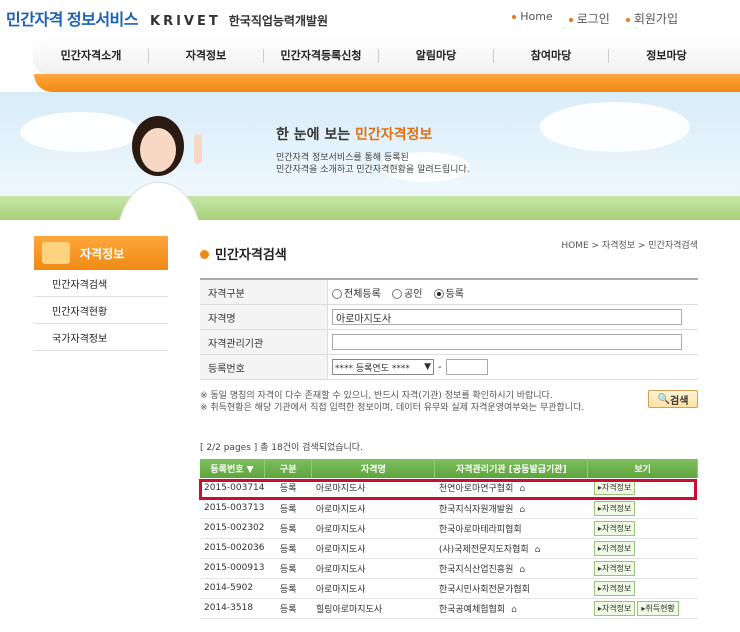 Image resolution: width=740 pixels, height=632 pixels. What do you see at coordinates (466, 367) in the screenshot?
I see `regno-input` at bounding box center [466, 367].